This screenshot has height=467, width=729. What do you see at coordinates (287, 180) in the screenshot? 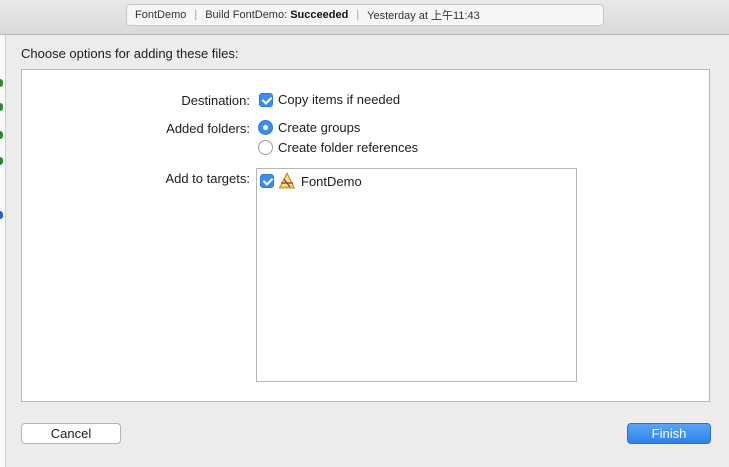
I see `xcode-app-icon` at bounding box center [287, 180].